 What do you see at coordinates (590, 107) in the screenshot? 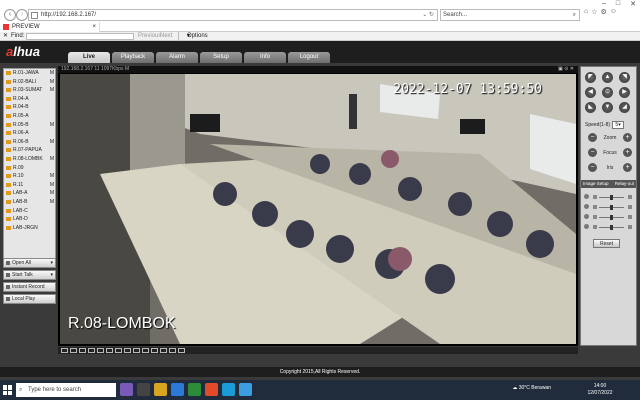
I see `ptz-down-left-icon: ◣` at bounding box center [590, 107].